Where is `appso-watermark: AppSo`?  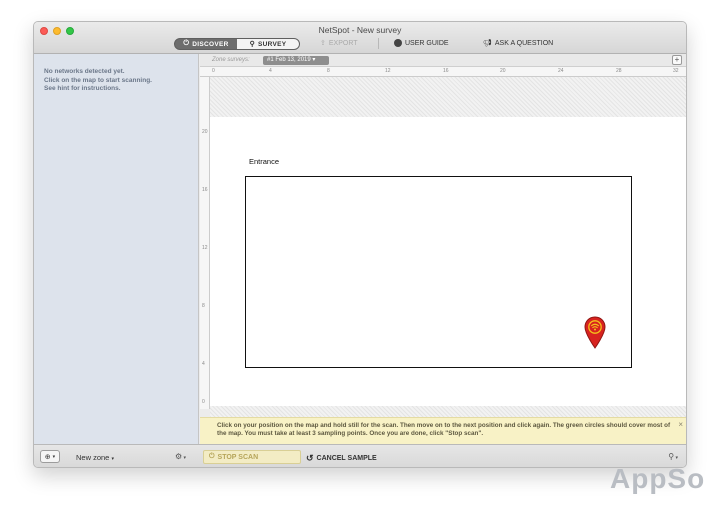
appso-watermark: AppSo is located at coordinates (658, 478).